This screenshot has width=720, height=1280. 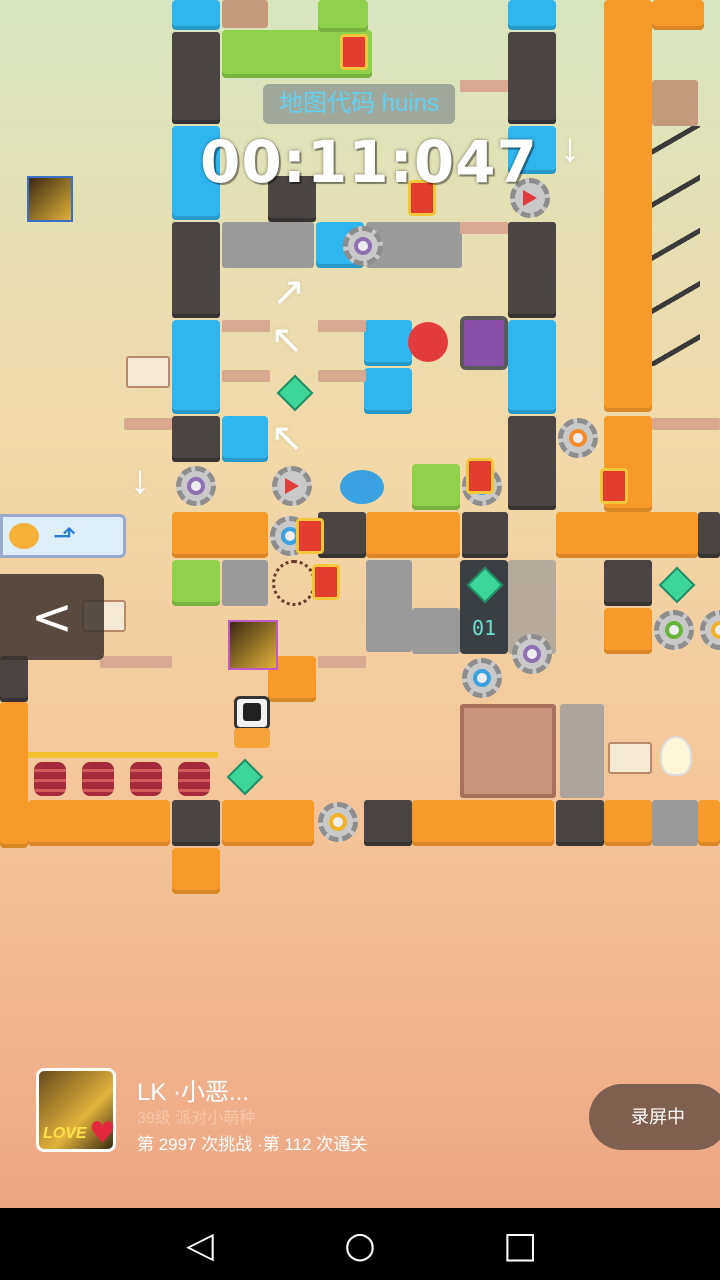 I want to click on lightbulb-icon, so click(x=676, y=756).